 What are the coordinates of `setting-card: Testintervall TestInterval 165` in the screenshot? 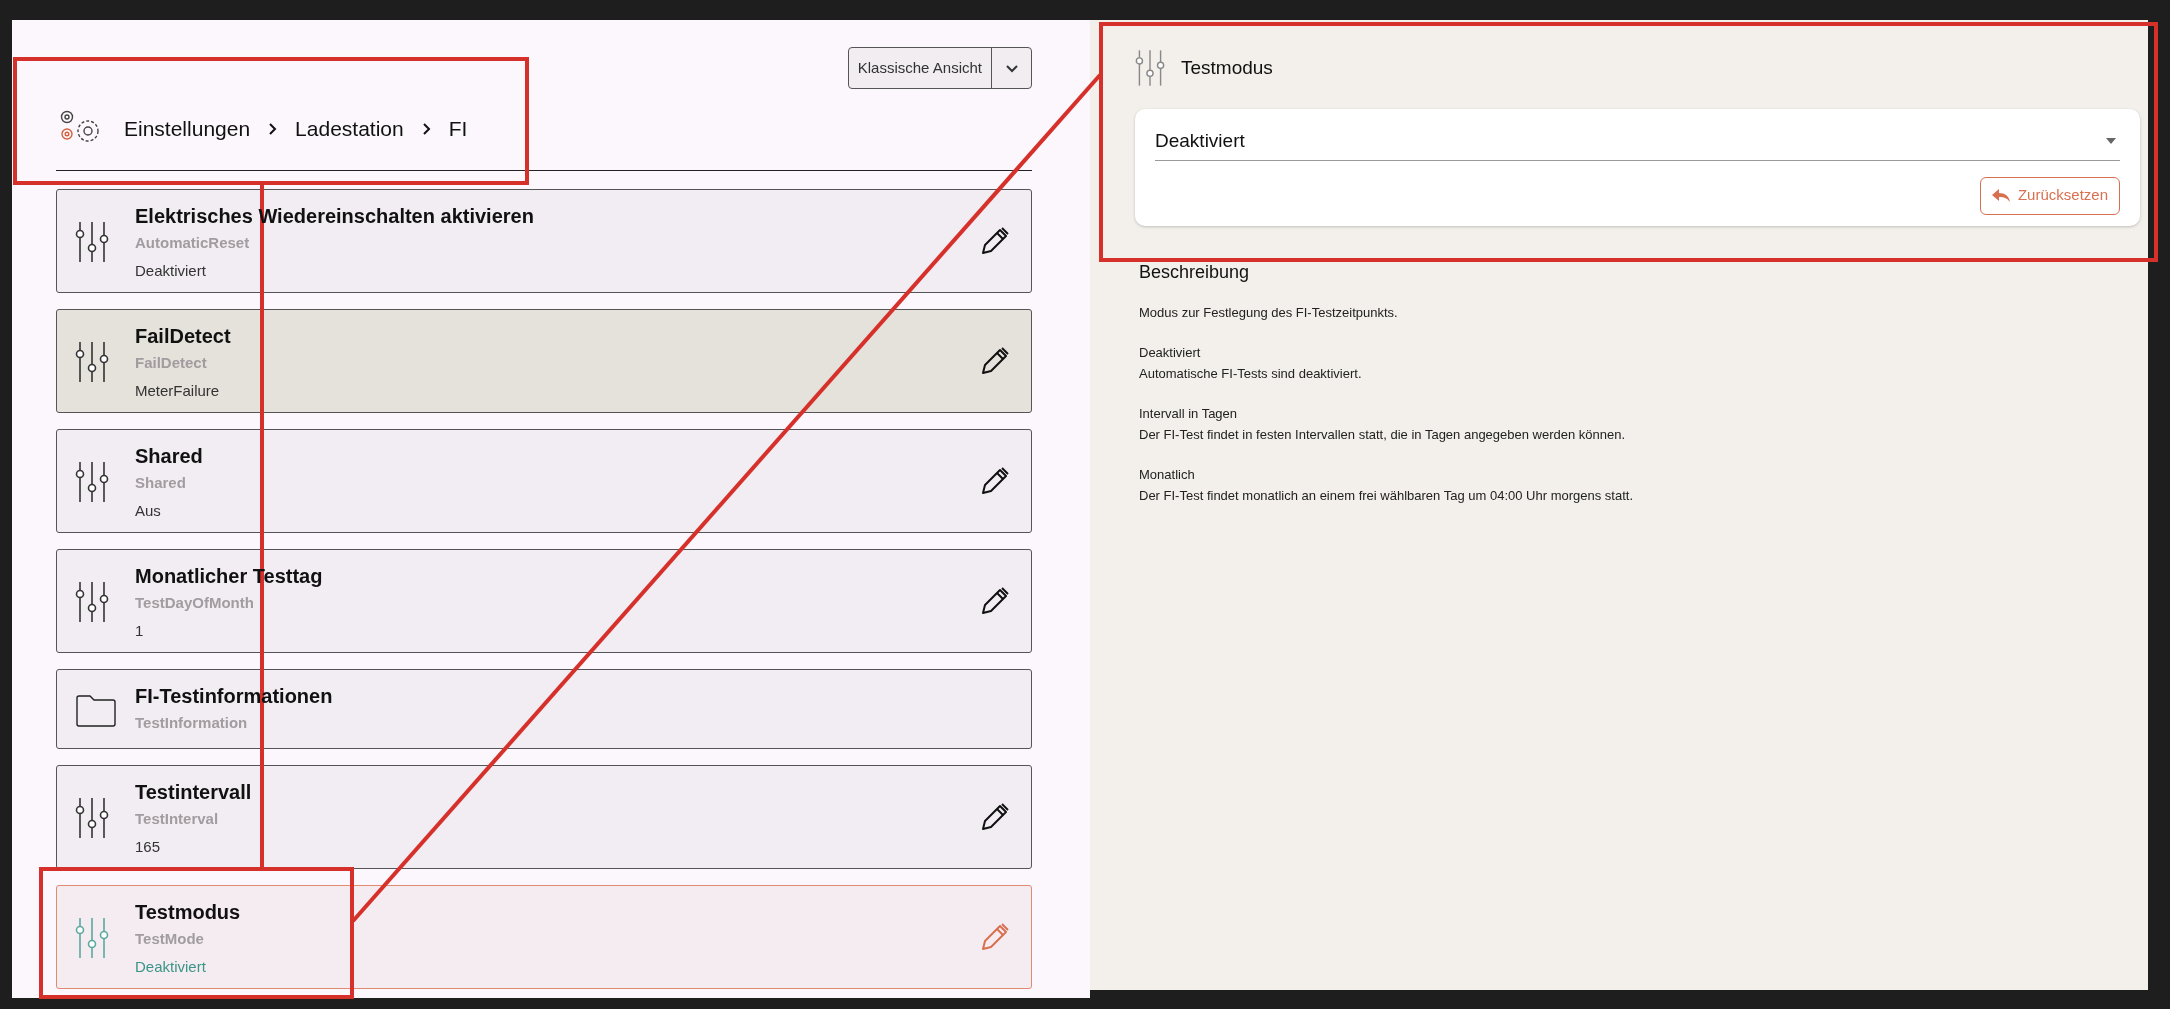 It's located at (544, 817).